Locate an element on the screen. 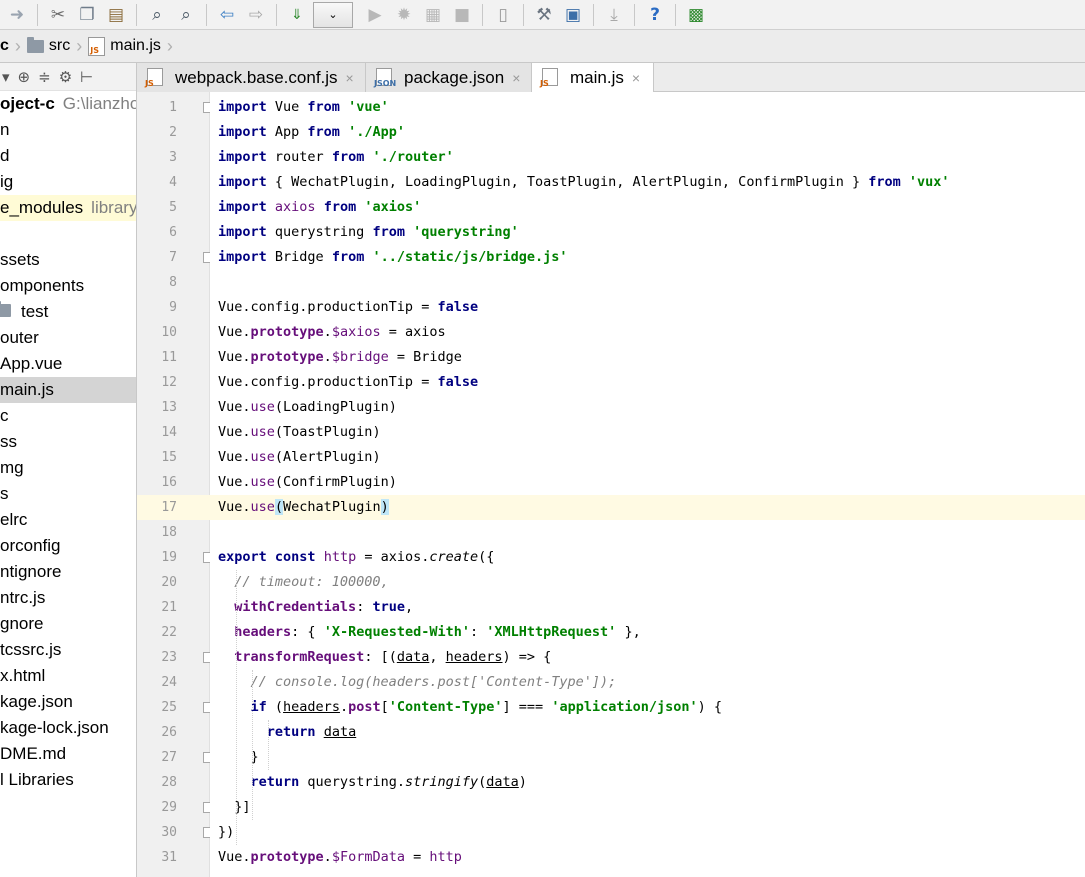 The height and width of the screenshot is (877, 1085). collapse-icon: ▾ is located at coordinates (6, 77).